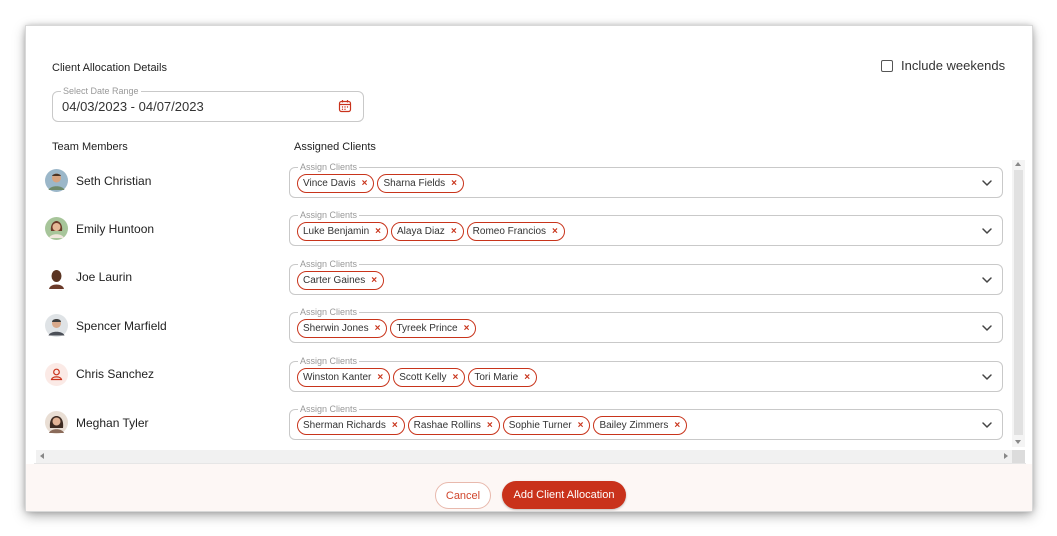 The height and width of the screenshot is (536, 1057). I want to click on team-member-name: Meghan Tyler, so click(112, 422).